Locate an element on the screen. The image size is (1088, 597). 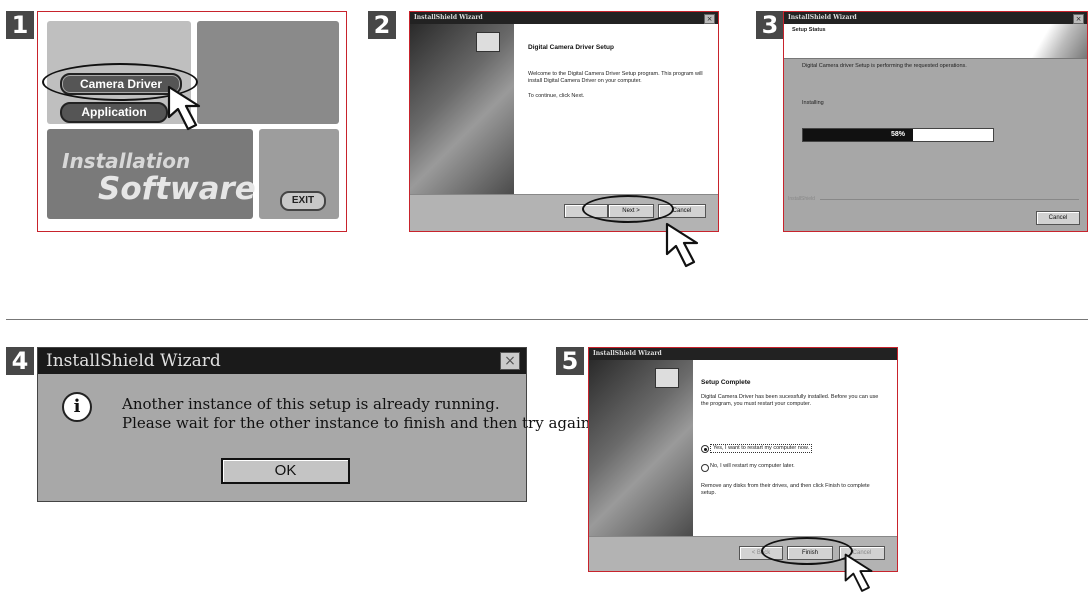
step-number-2: 2 is located at coordinates (382, 25).